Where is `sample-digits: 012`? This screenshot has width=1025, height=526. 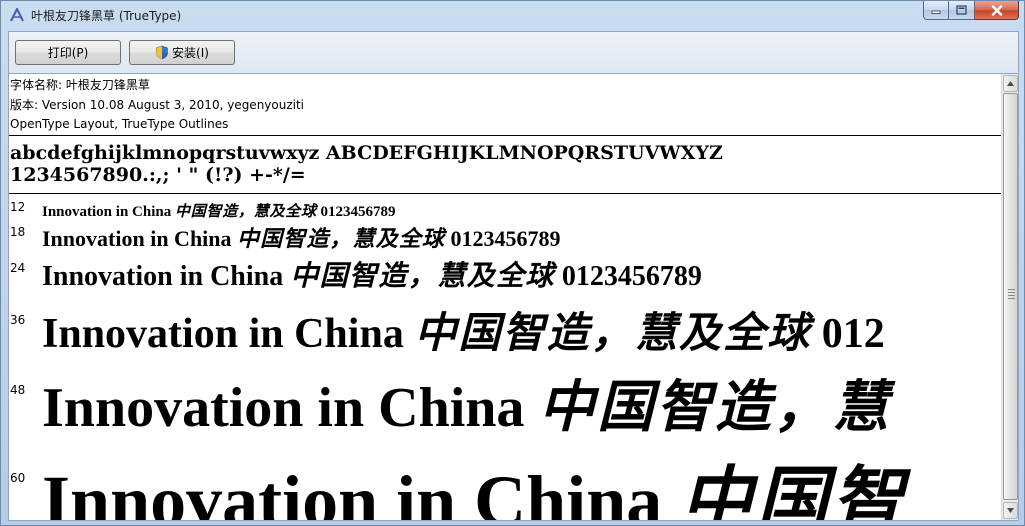 sample-digits: 012 is located at coordinates (848, 334).